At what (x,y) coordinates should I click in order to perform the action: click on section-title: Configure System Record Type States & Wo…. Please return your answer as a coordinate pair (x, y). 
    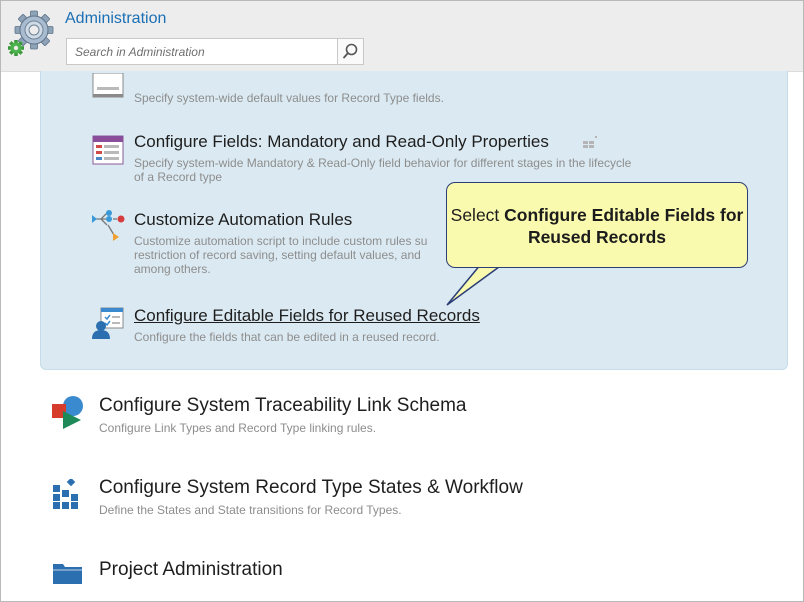
    Looking at the image, I should click on (311, 487).